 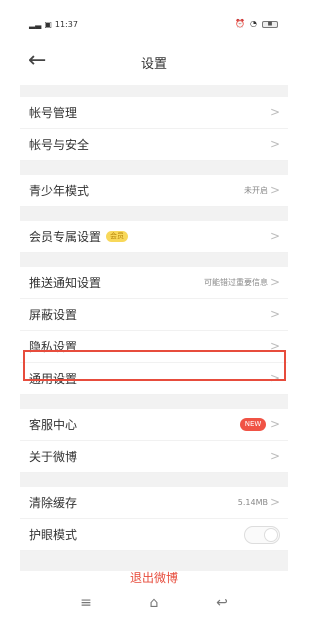 I want to click on signal-icon: ▂▃, so click(x=35, y=24).